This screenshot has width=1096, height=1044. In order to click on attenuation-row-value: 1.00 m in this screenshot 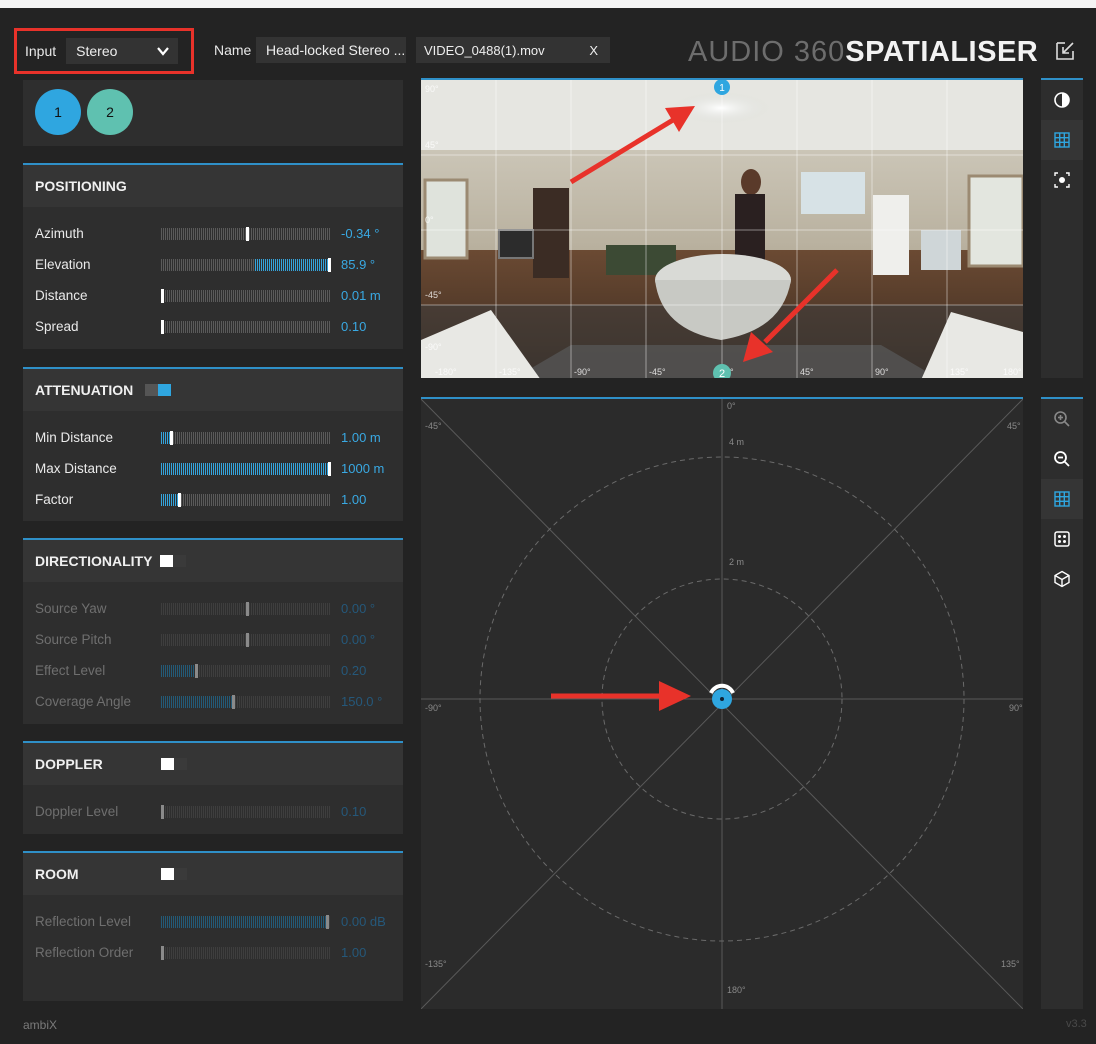, I will do `click(361, 437)`.